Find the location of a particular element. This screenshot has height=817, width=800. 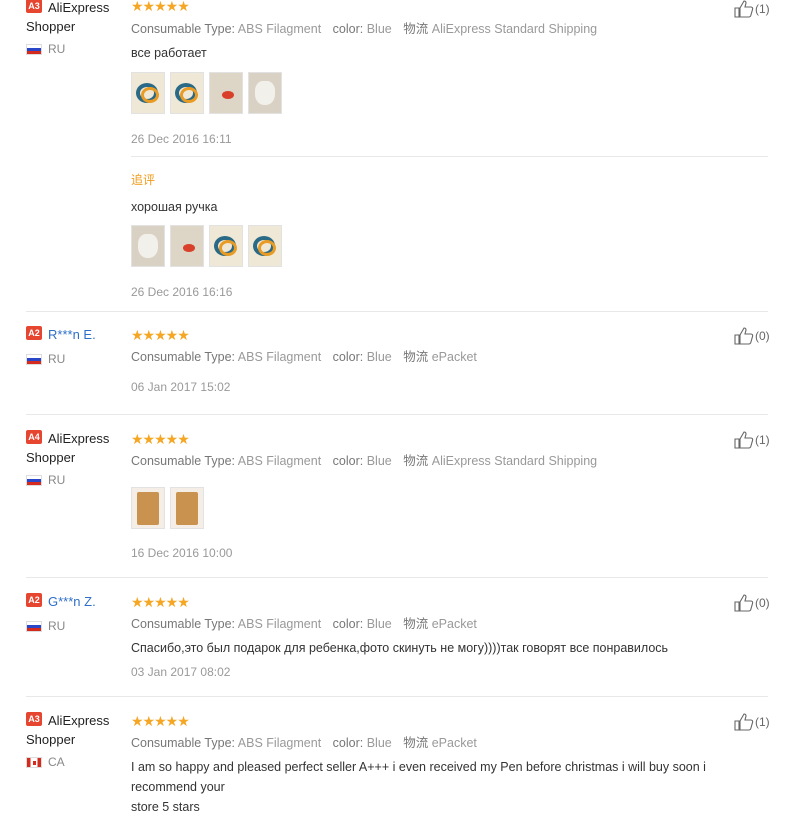

review-date: 16 Dec 2016 10:00 is located at coordinates (182, 553).